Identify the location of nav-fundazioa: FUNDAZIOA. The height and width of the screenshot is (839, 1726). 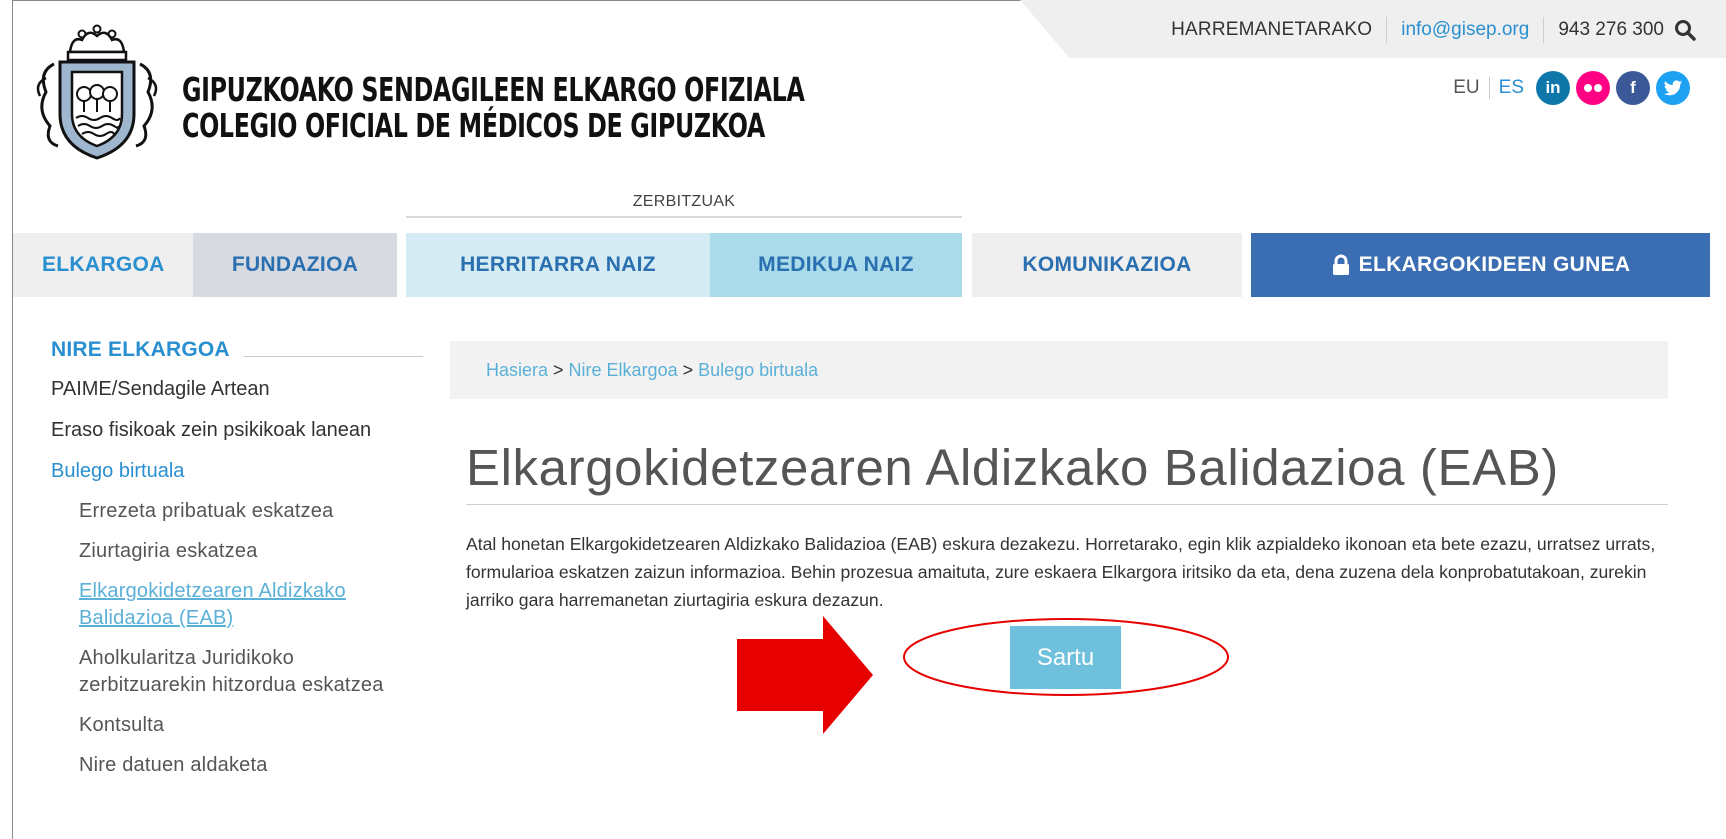
(295, 265).